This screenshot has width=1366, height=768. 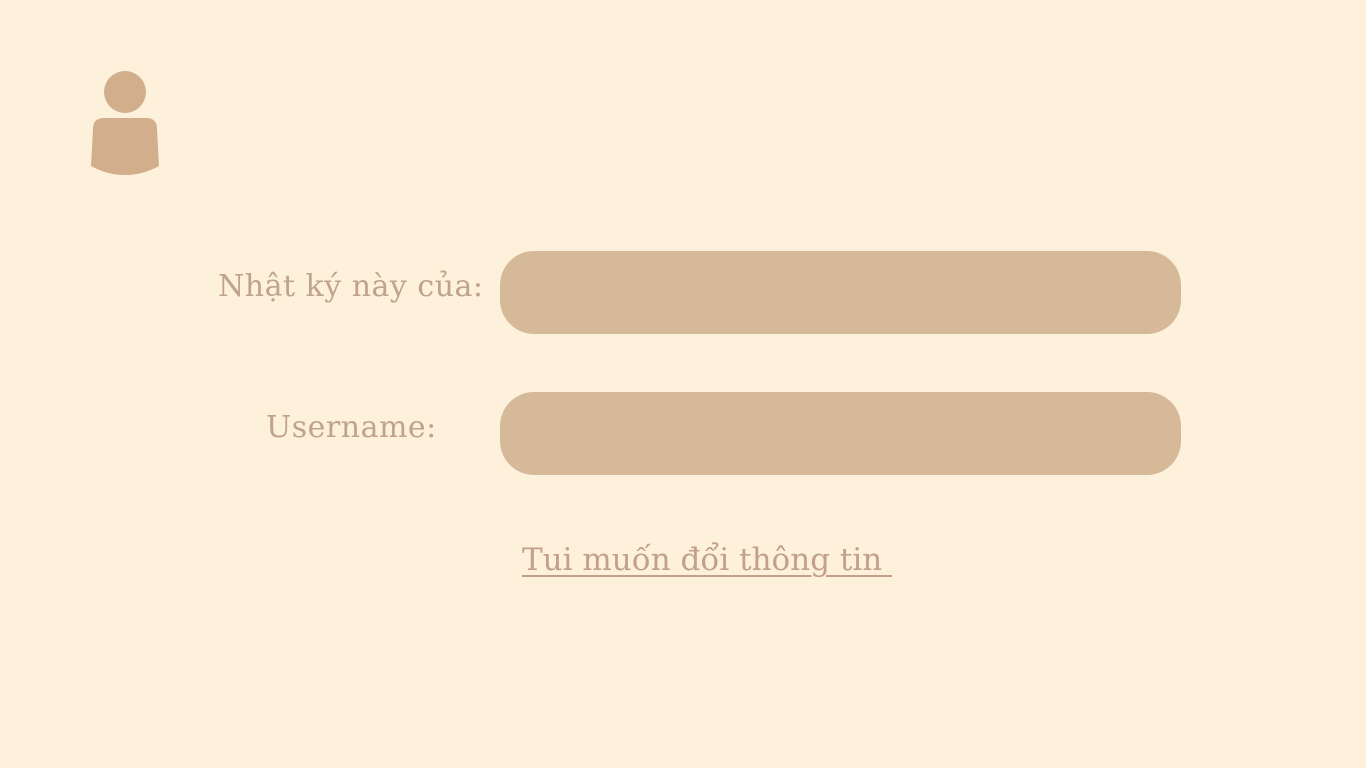 What do you see at coordinates (351, 286) in the screenshot?
I see `owner-label: Nhật ký này của:` at bounding box center [351, 286].